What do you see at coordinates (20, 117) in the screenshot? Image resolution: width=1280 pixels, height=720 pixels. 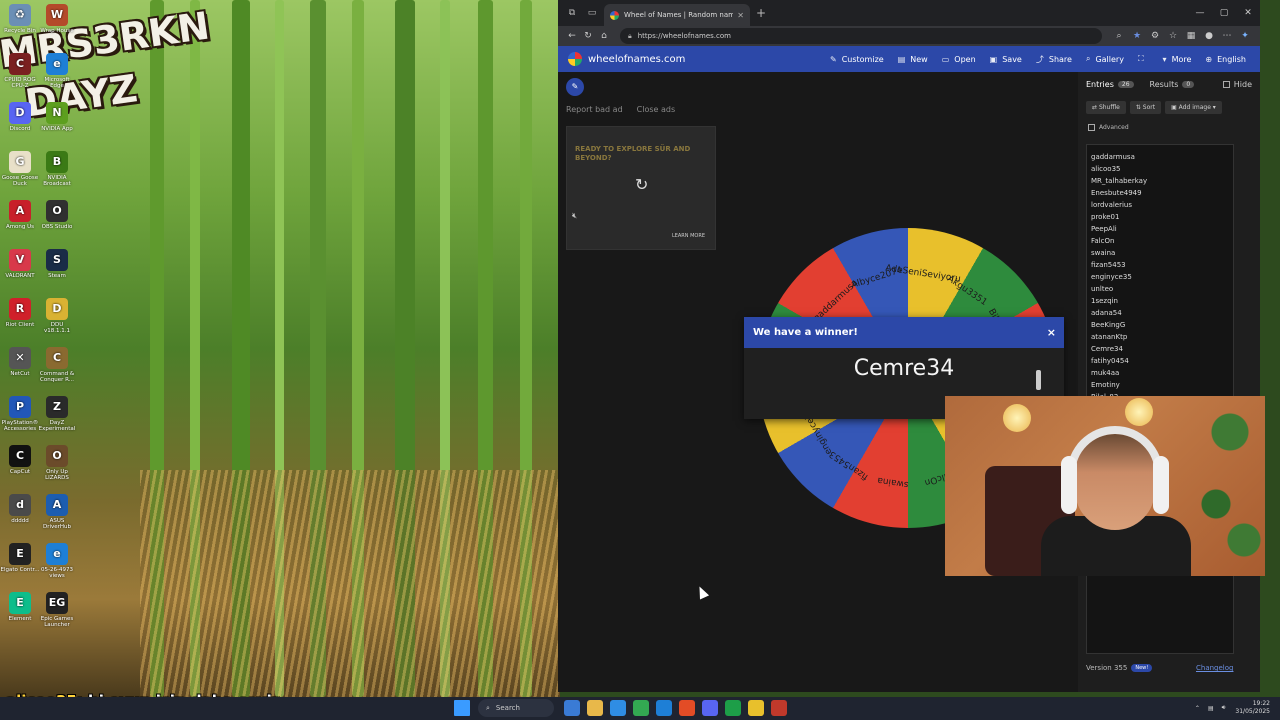 I see `desktop-icon: D Discord` at bounding box center [20, 117].